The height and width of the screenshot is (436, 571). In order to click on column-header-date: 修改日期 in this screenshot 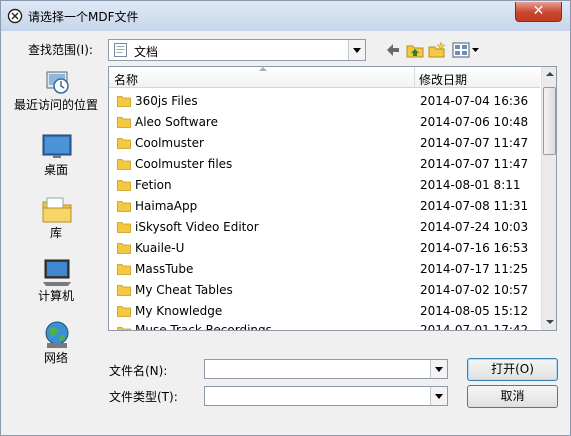, I will do `click(443, 79)`.